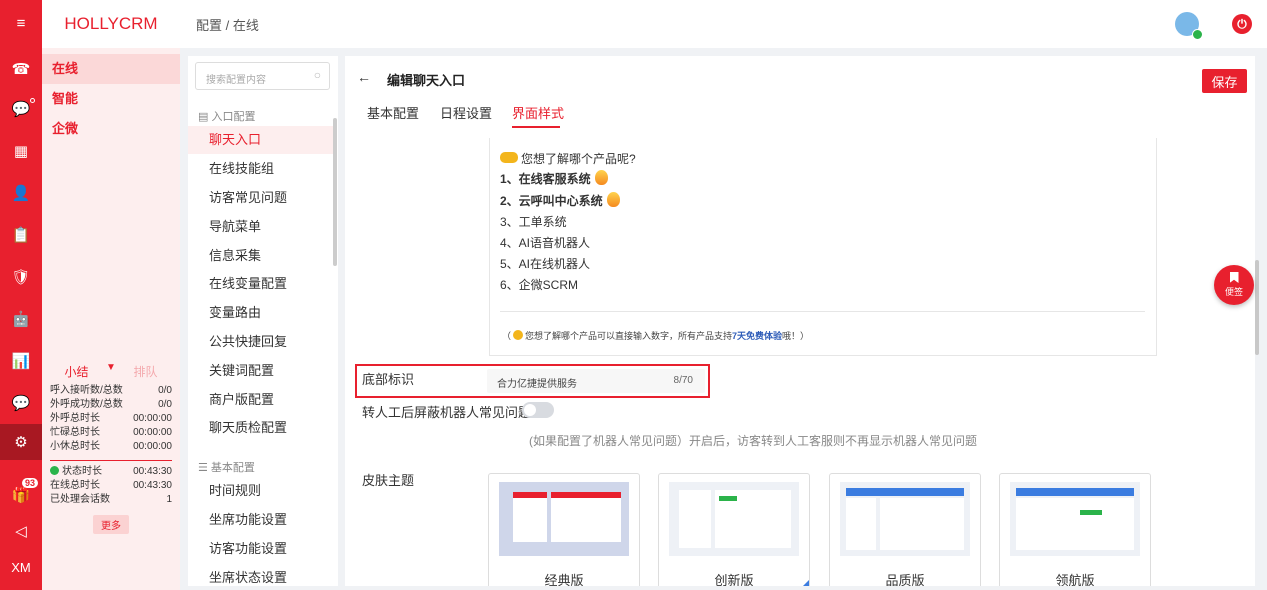  What do you see at coordinates (545, 179) in the screenshot?
I see `preview-option: 1、在线客服系统` at bounding box center [545, 179].